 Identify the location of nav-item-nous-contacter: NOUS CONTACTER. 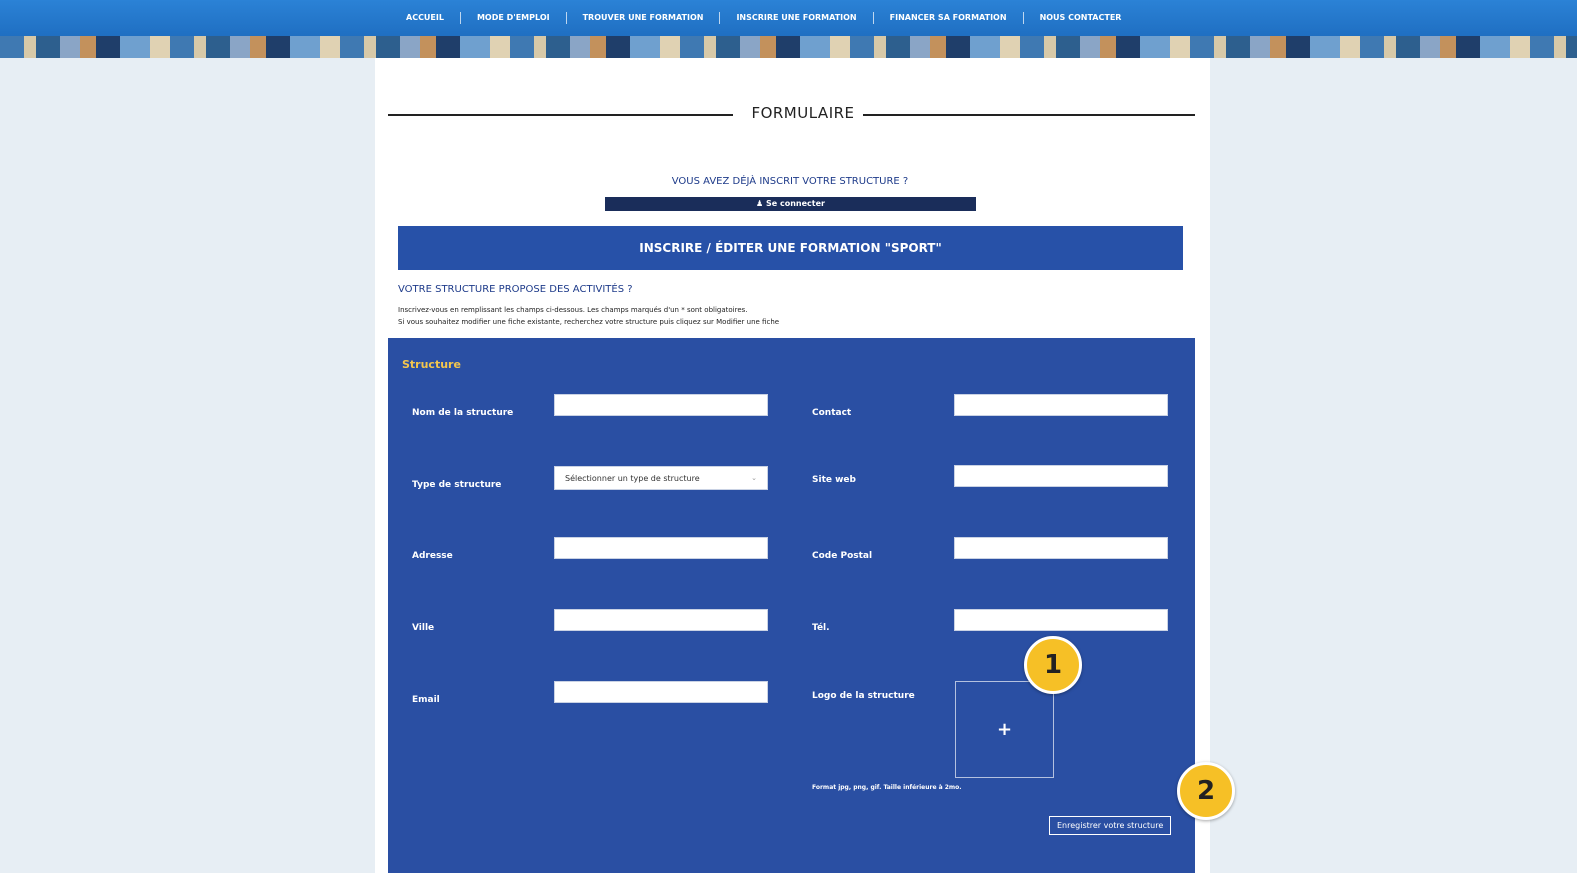
(1081, 18).